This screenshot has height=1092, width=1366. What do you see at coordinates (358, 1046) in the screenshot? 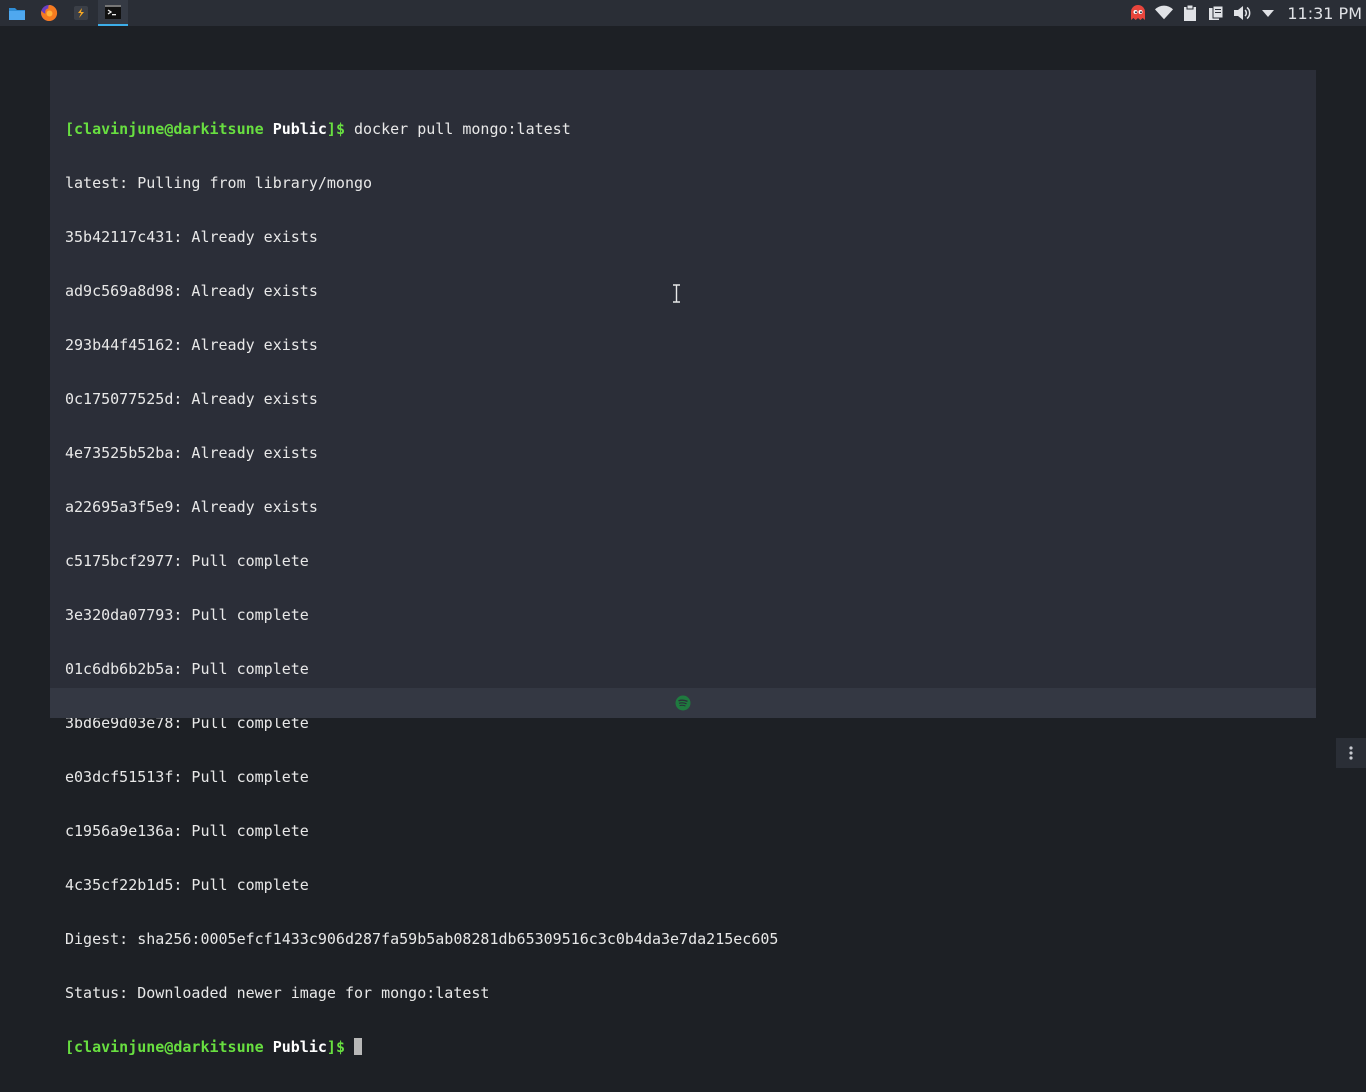
I see `text-cursor` at bounding box center [358, 1046].